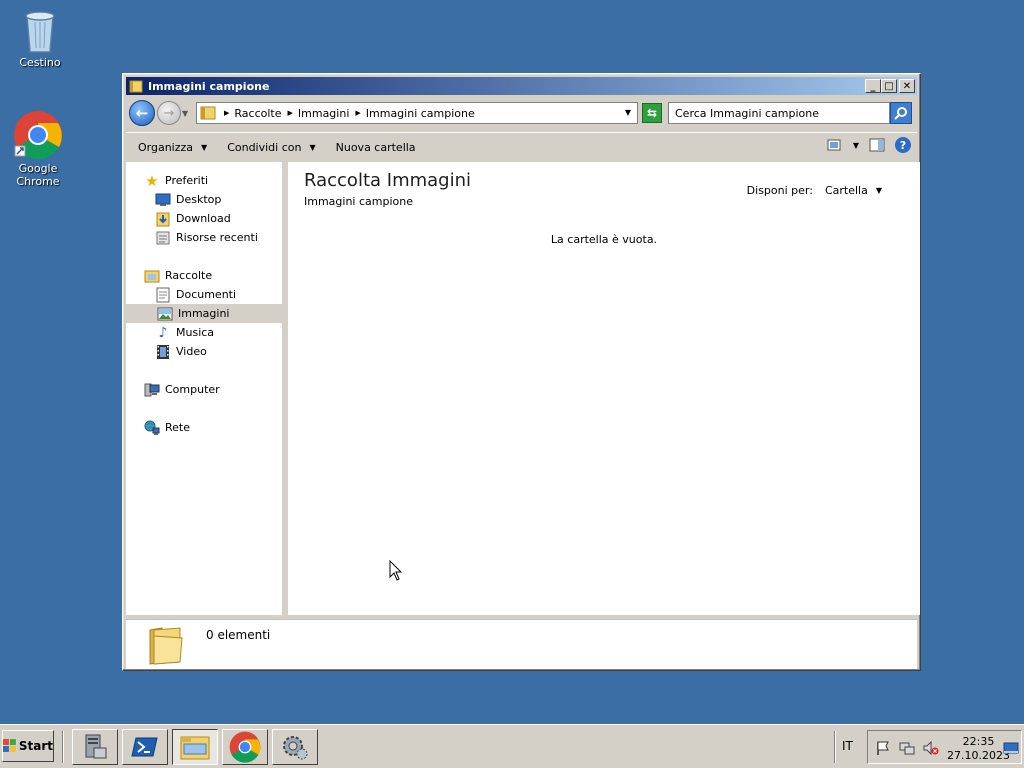 This screenshot has width=1024, height=768. I want to click on nav-item-download: Download, so click(193, 218).